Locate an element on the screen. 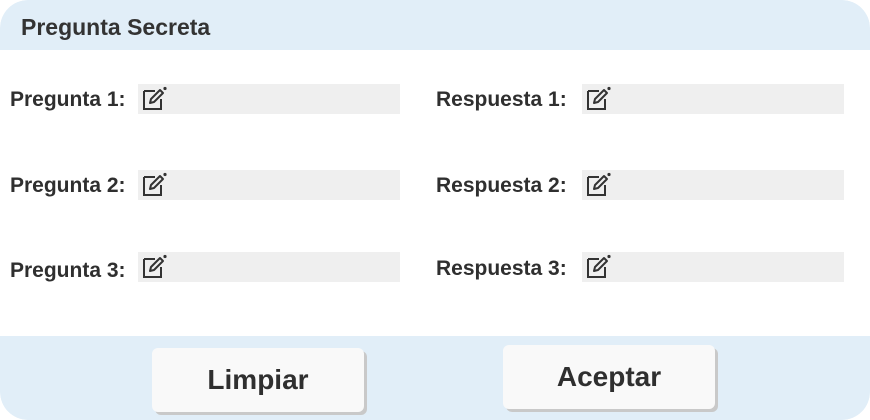  answer-1-label: Respuesta 1: is located at coordinates (501, 99).